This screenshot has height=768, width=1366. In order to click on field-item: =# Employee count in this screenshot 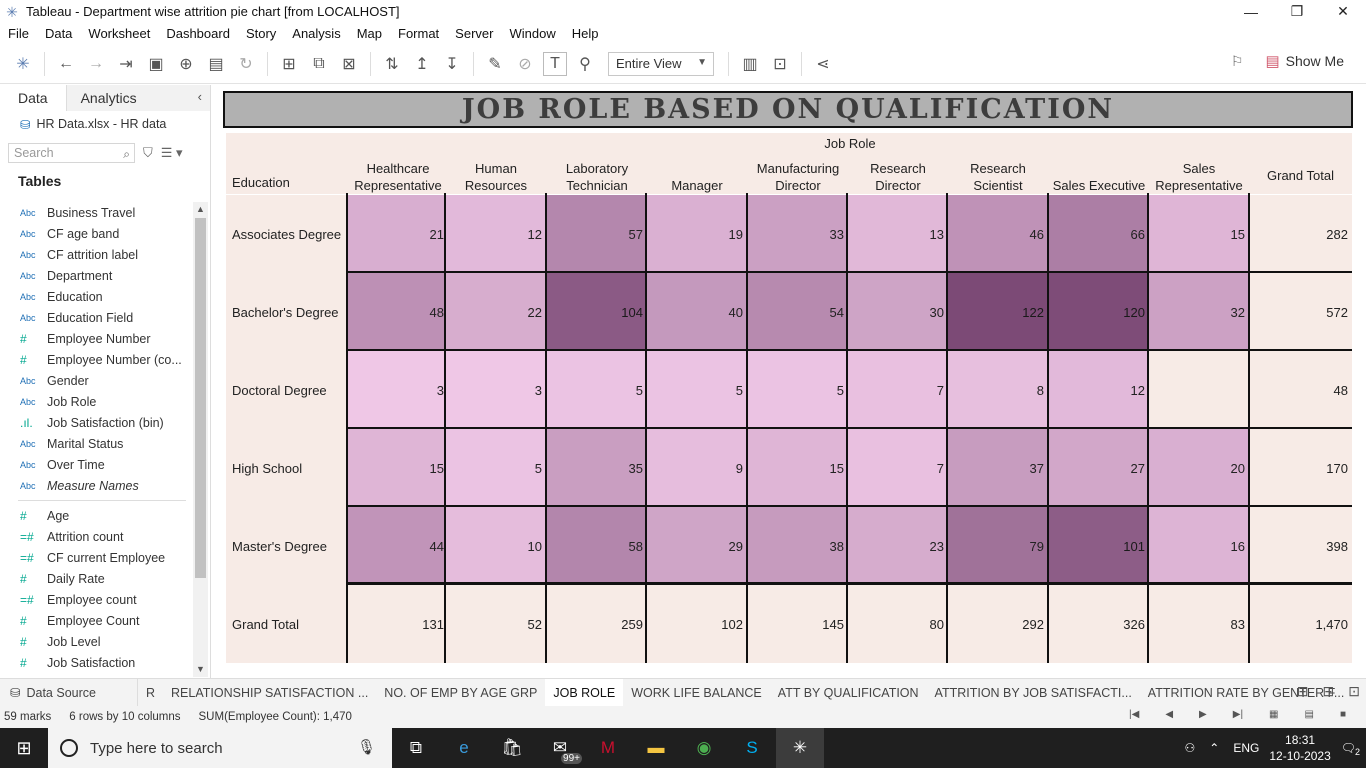, I will do `click(96, 599)`.